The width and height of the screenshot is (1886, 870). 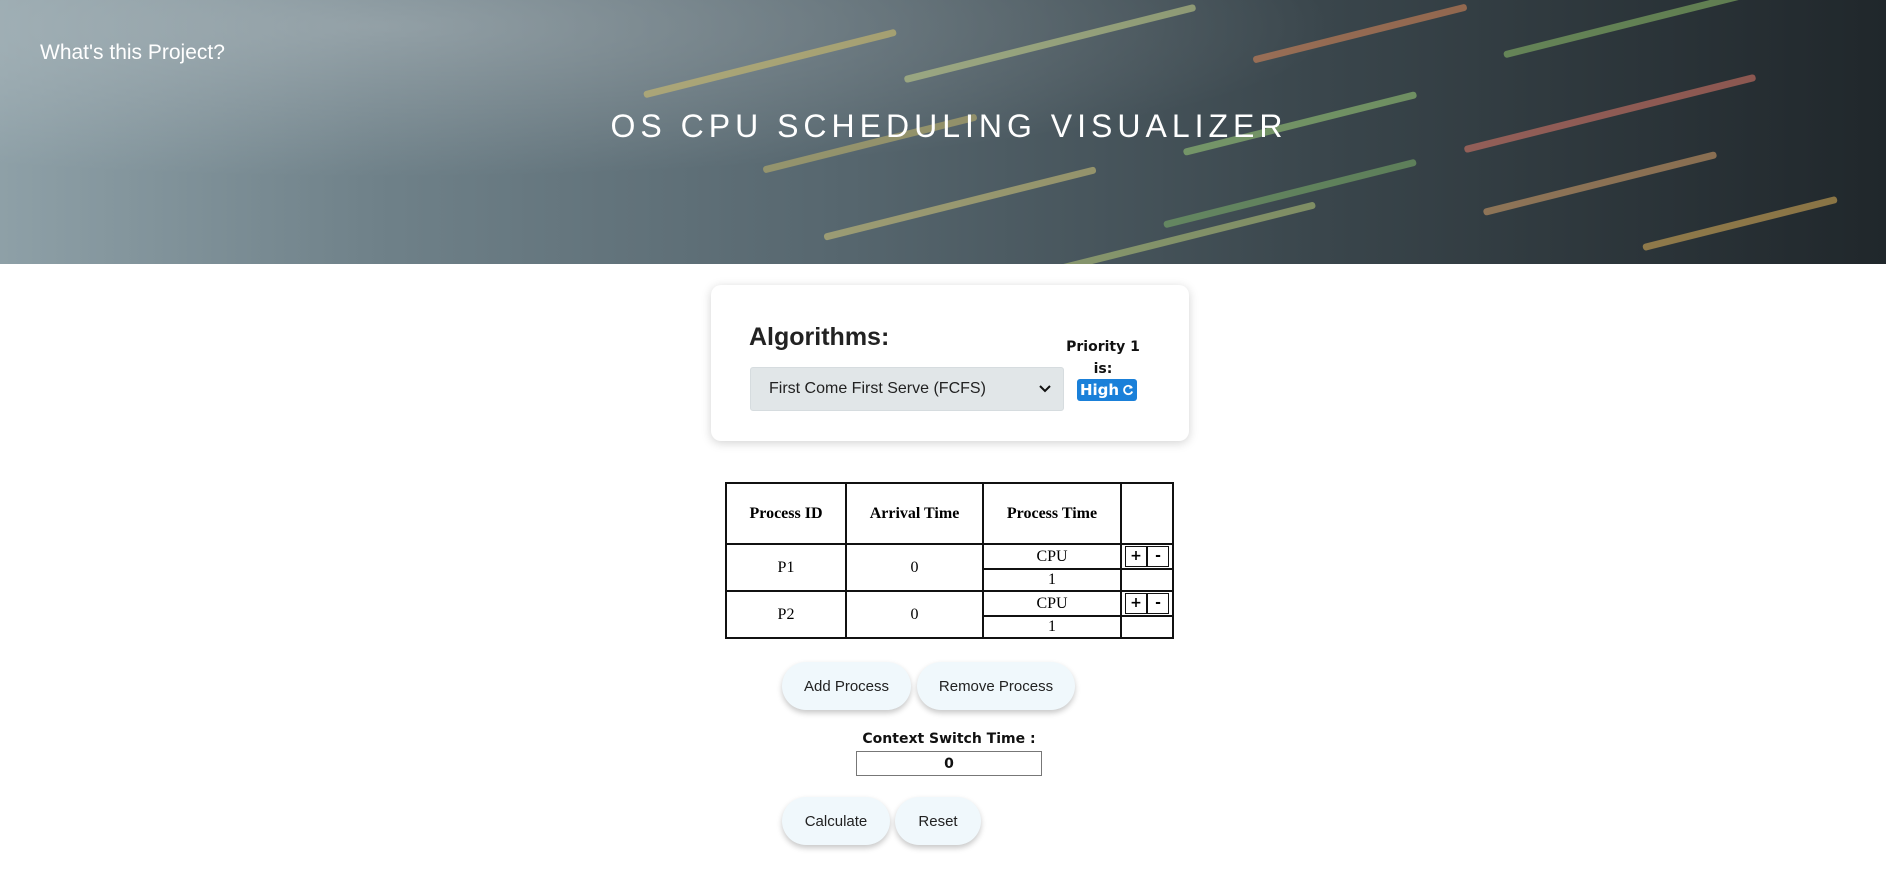 What do you see at coordinates (949, 739) in the screenshot?
I see `context-switch-label: Context Switch Time :` at bounding box center [949, 739].